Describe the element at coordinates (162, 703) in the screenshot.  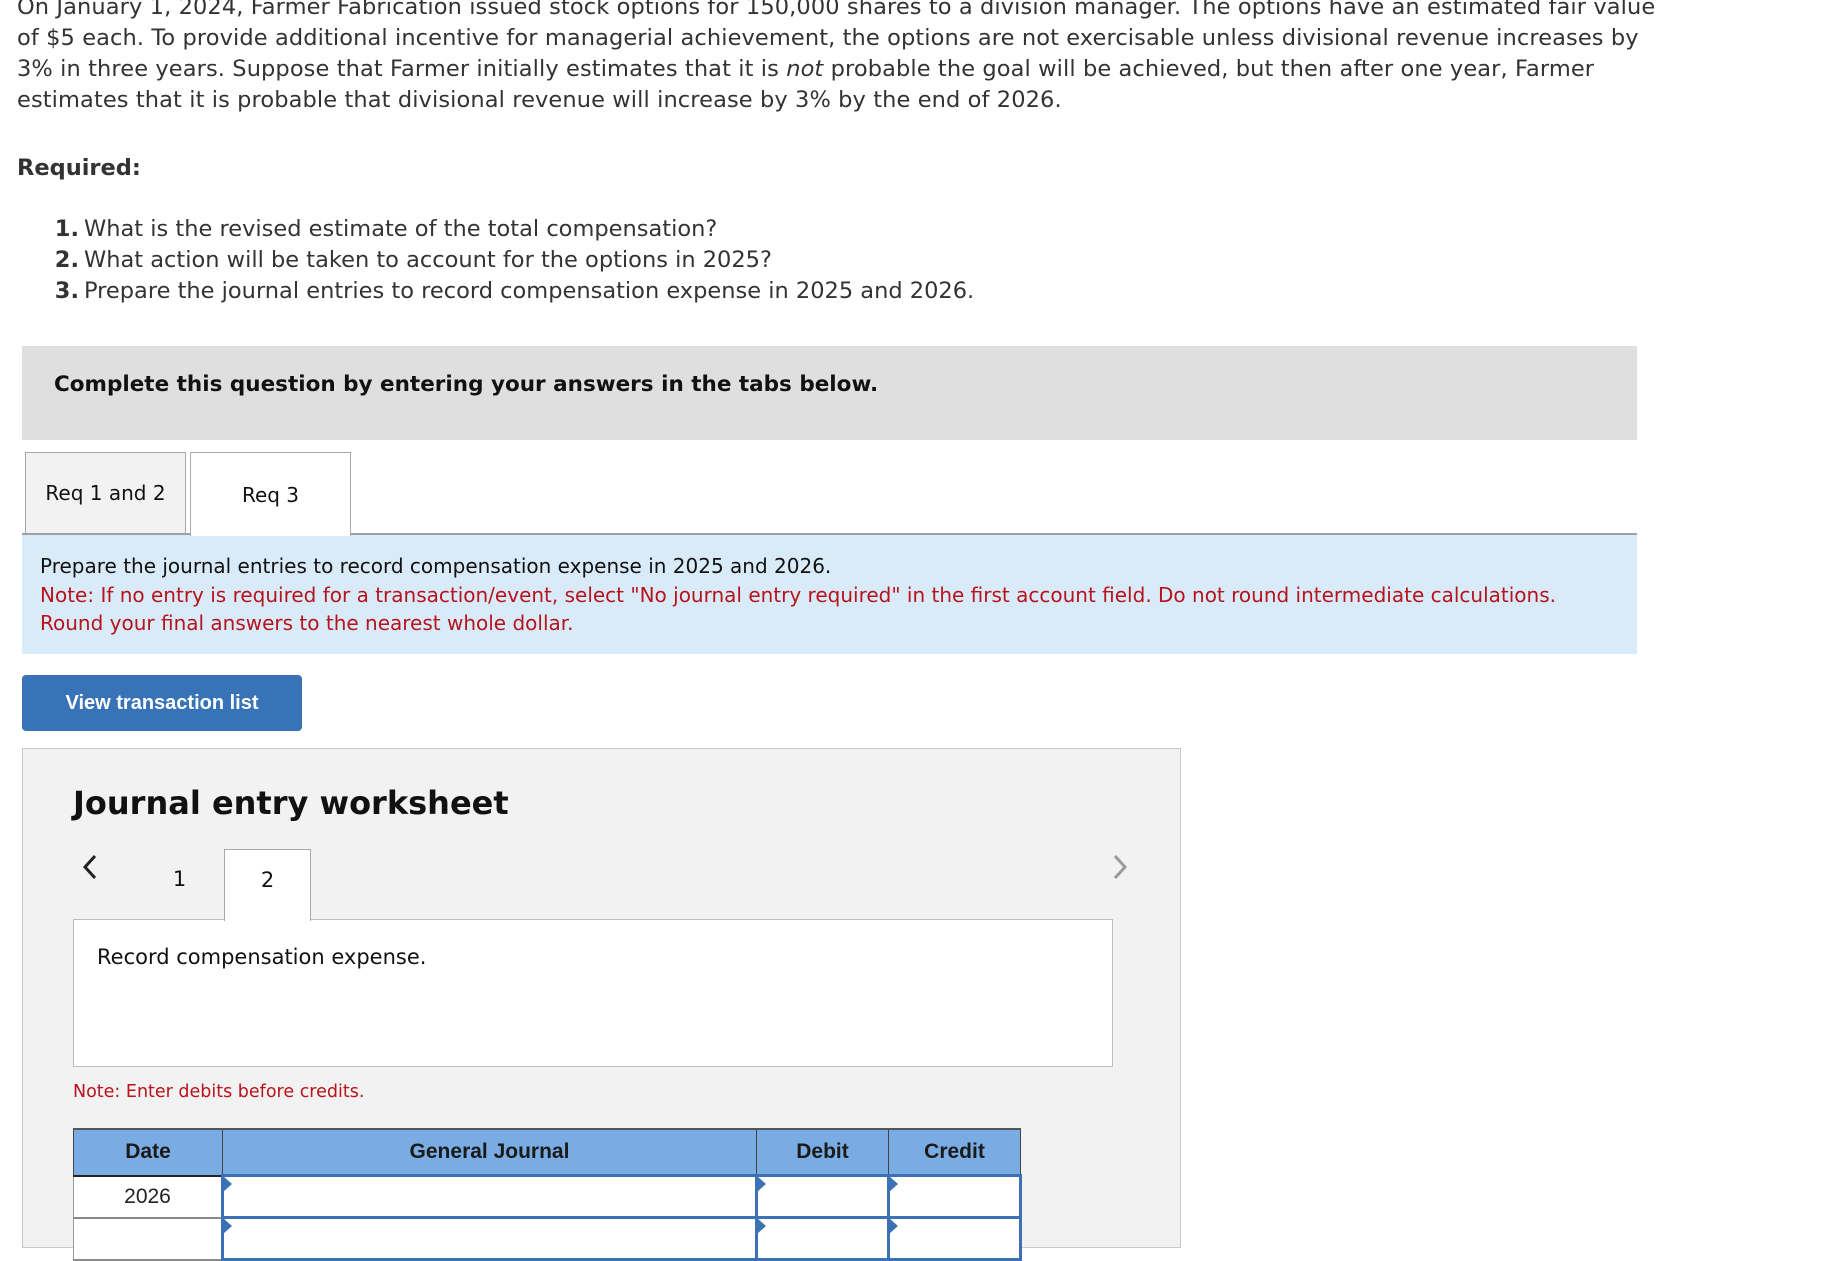
I see `view-transaction-list-button: View transaction list` at that location.